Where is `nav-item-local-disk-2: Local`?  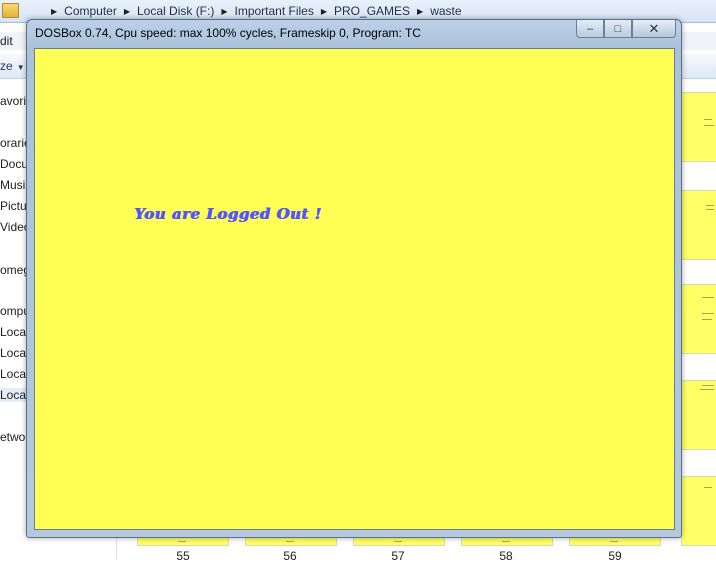 nav-item-local-disk-2: Local is located at coordinates (14, 353).